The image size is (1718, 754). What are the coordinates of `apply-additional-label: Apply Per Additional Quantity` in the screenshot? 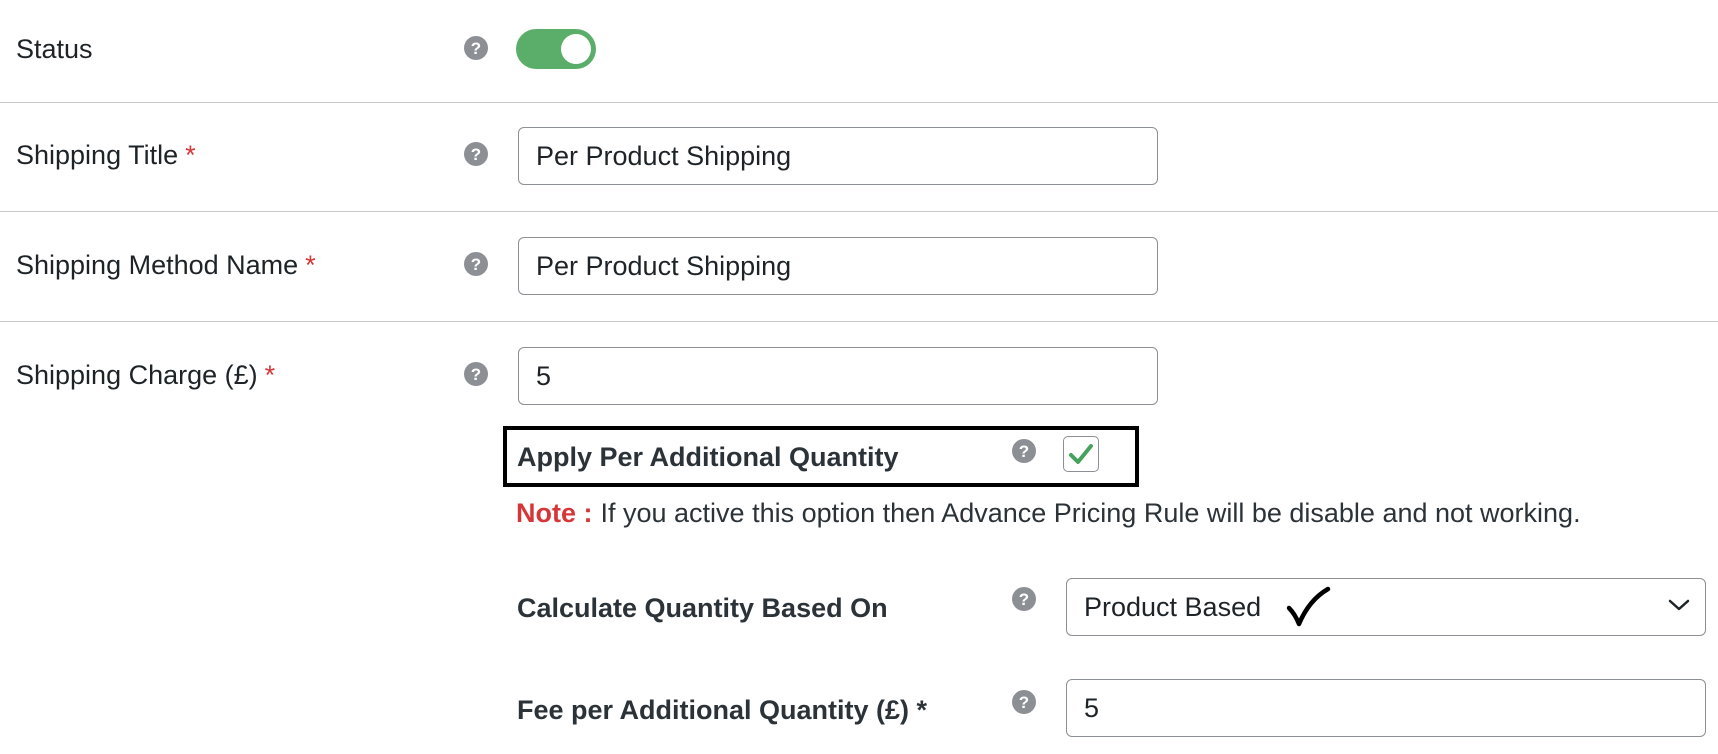 It's located at (708, 457).